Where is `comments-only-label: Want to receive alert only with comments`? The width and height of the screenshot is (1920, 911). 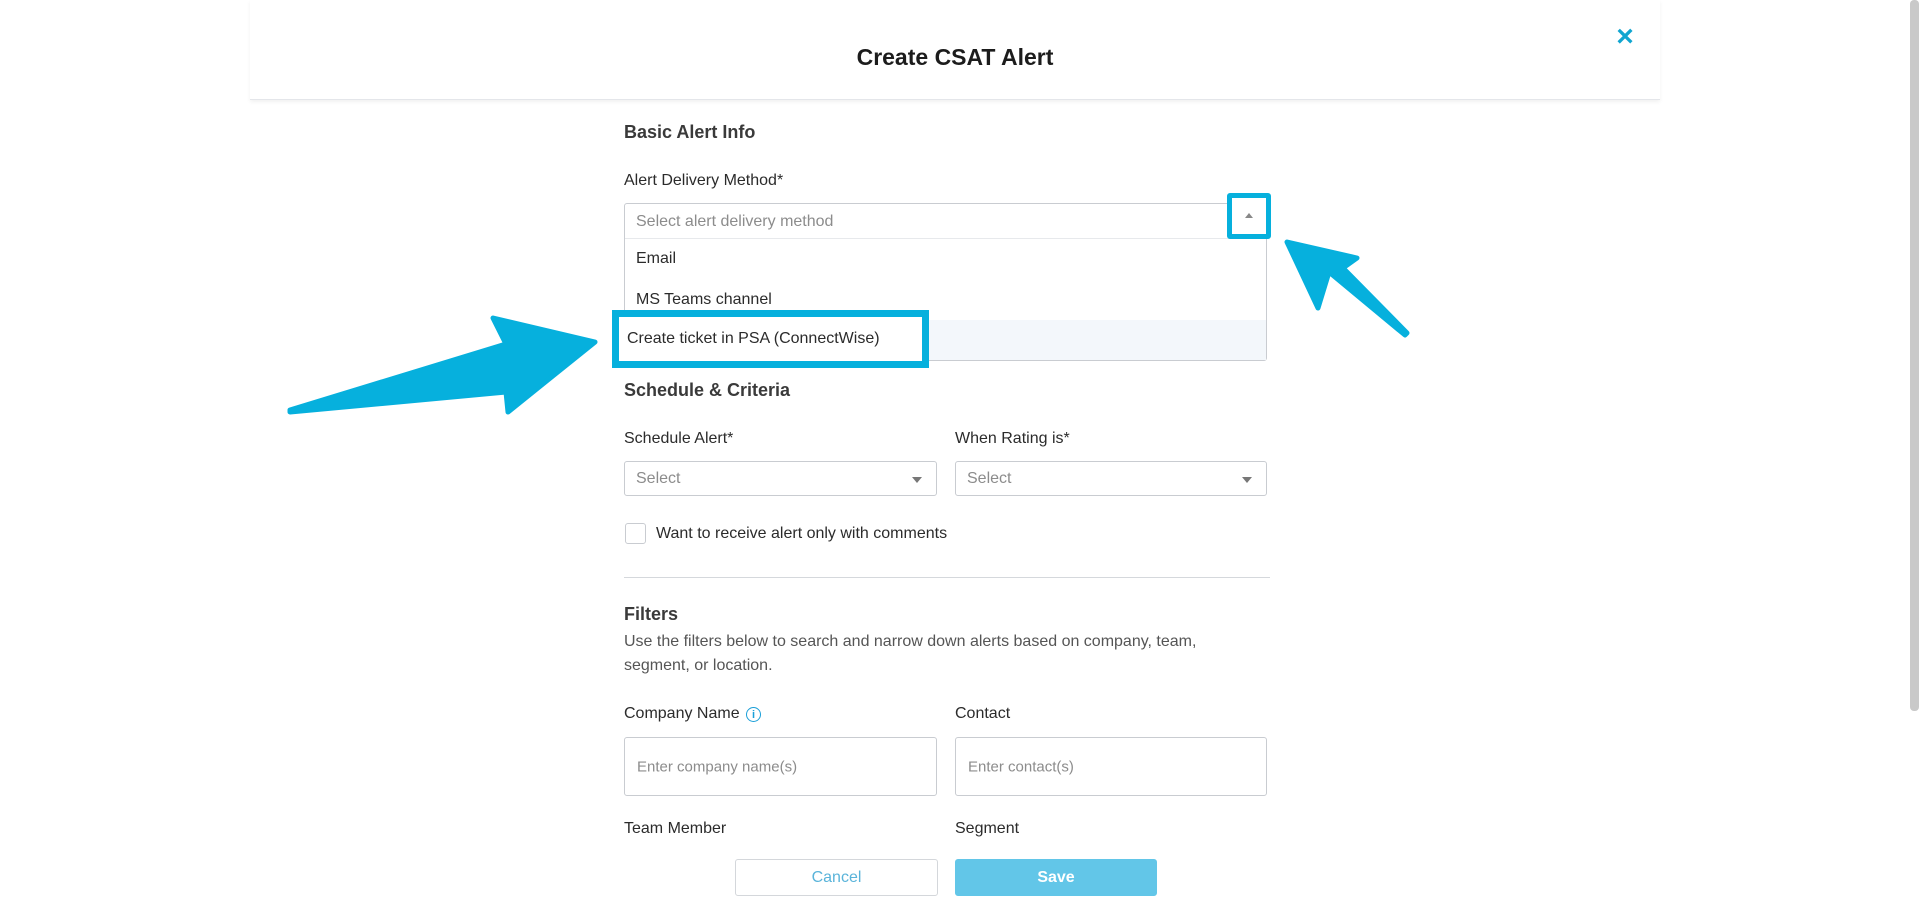 comments-only-label: Want to receive alert only with comments is located at coordinates (802, 533).